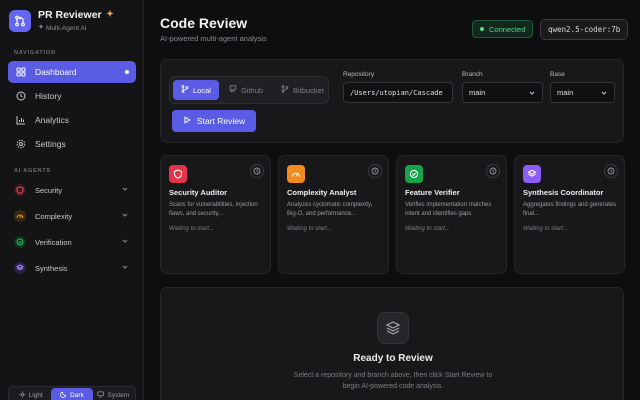 Image resolution: width=640 pixels, height=400 pixels. What do you see at coordinates (185, 90) in the screenshot?
I see `branch-icon` at bounding box center [185, 90].